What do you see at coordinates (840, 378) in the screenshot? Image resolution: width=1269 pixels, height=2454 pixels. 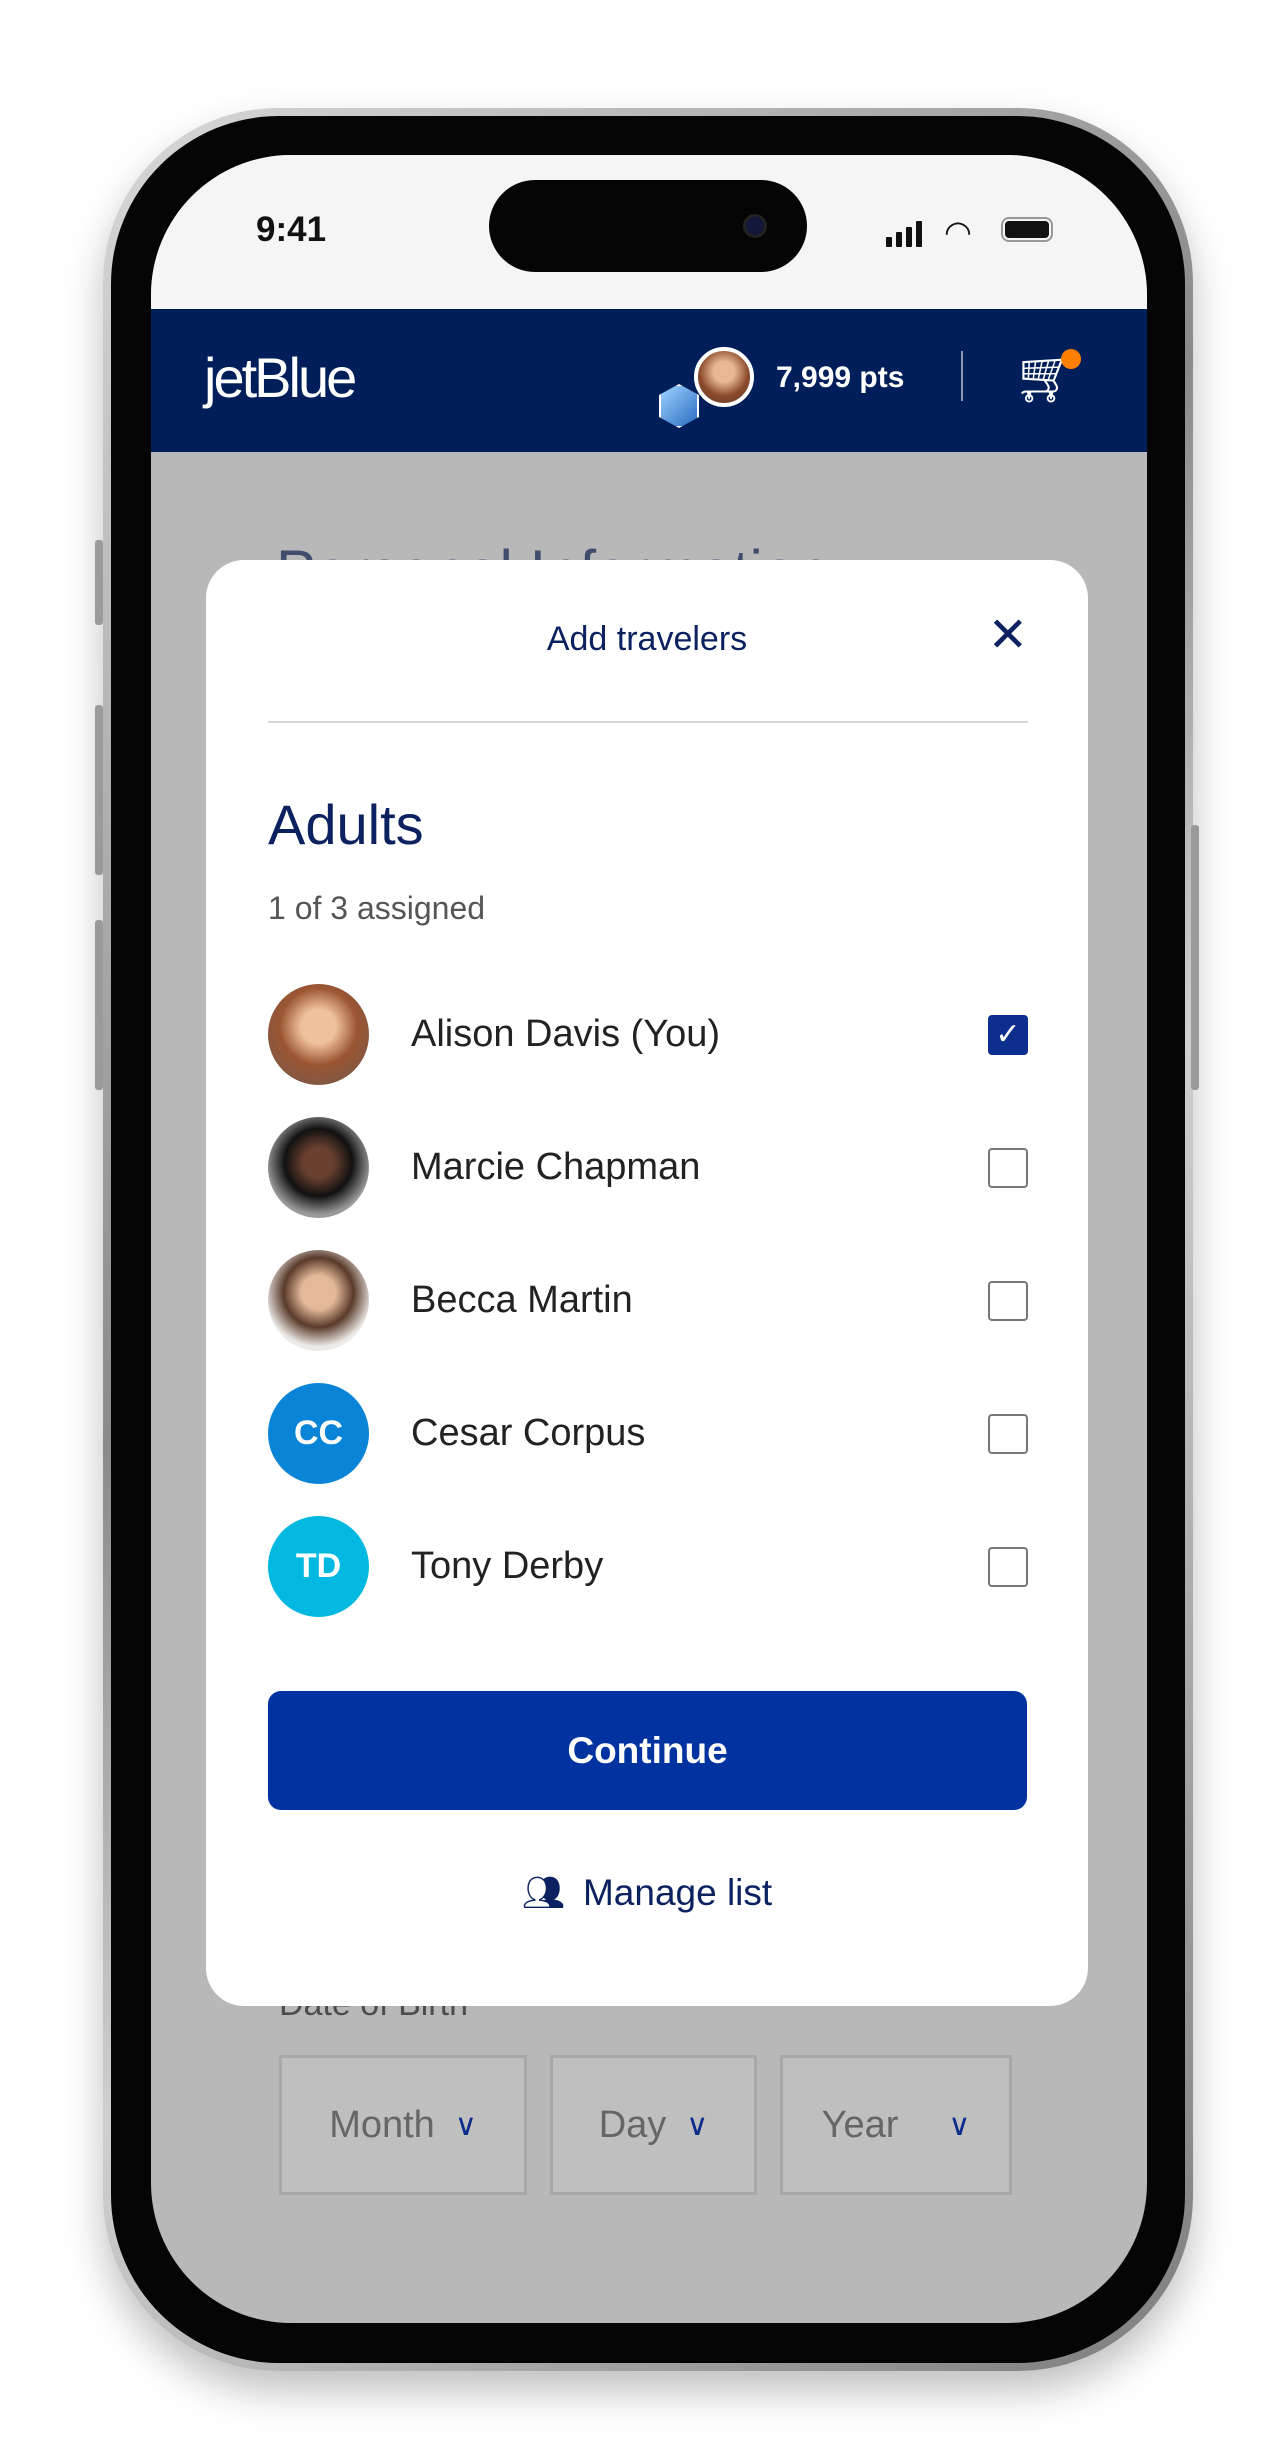 I see `points-balance: 7,999 pts` at bounding box center [840, 378].